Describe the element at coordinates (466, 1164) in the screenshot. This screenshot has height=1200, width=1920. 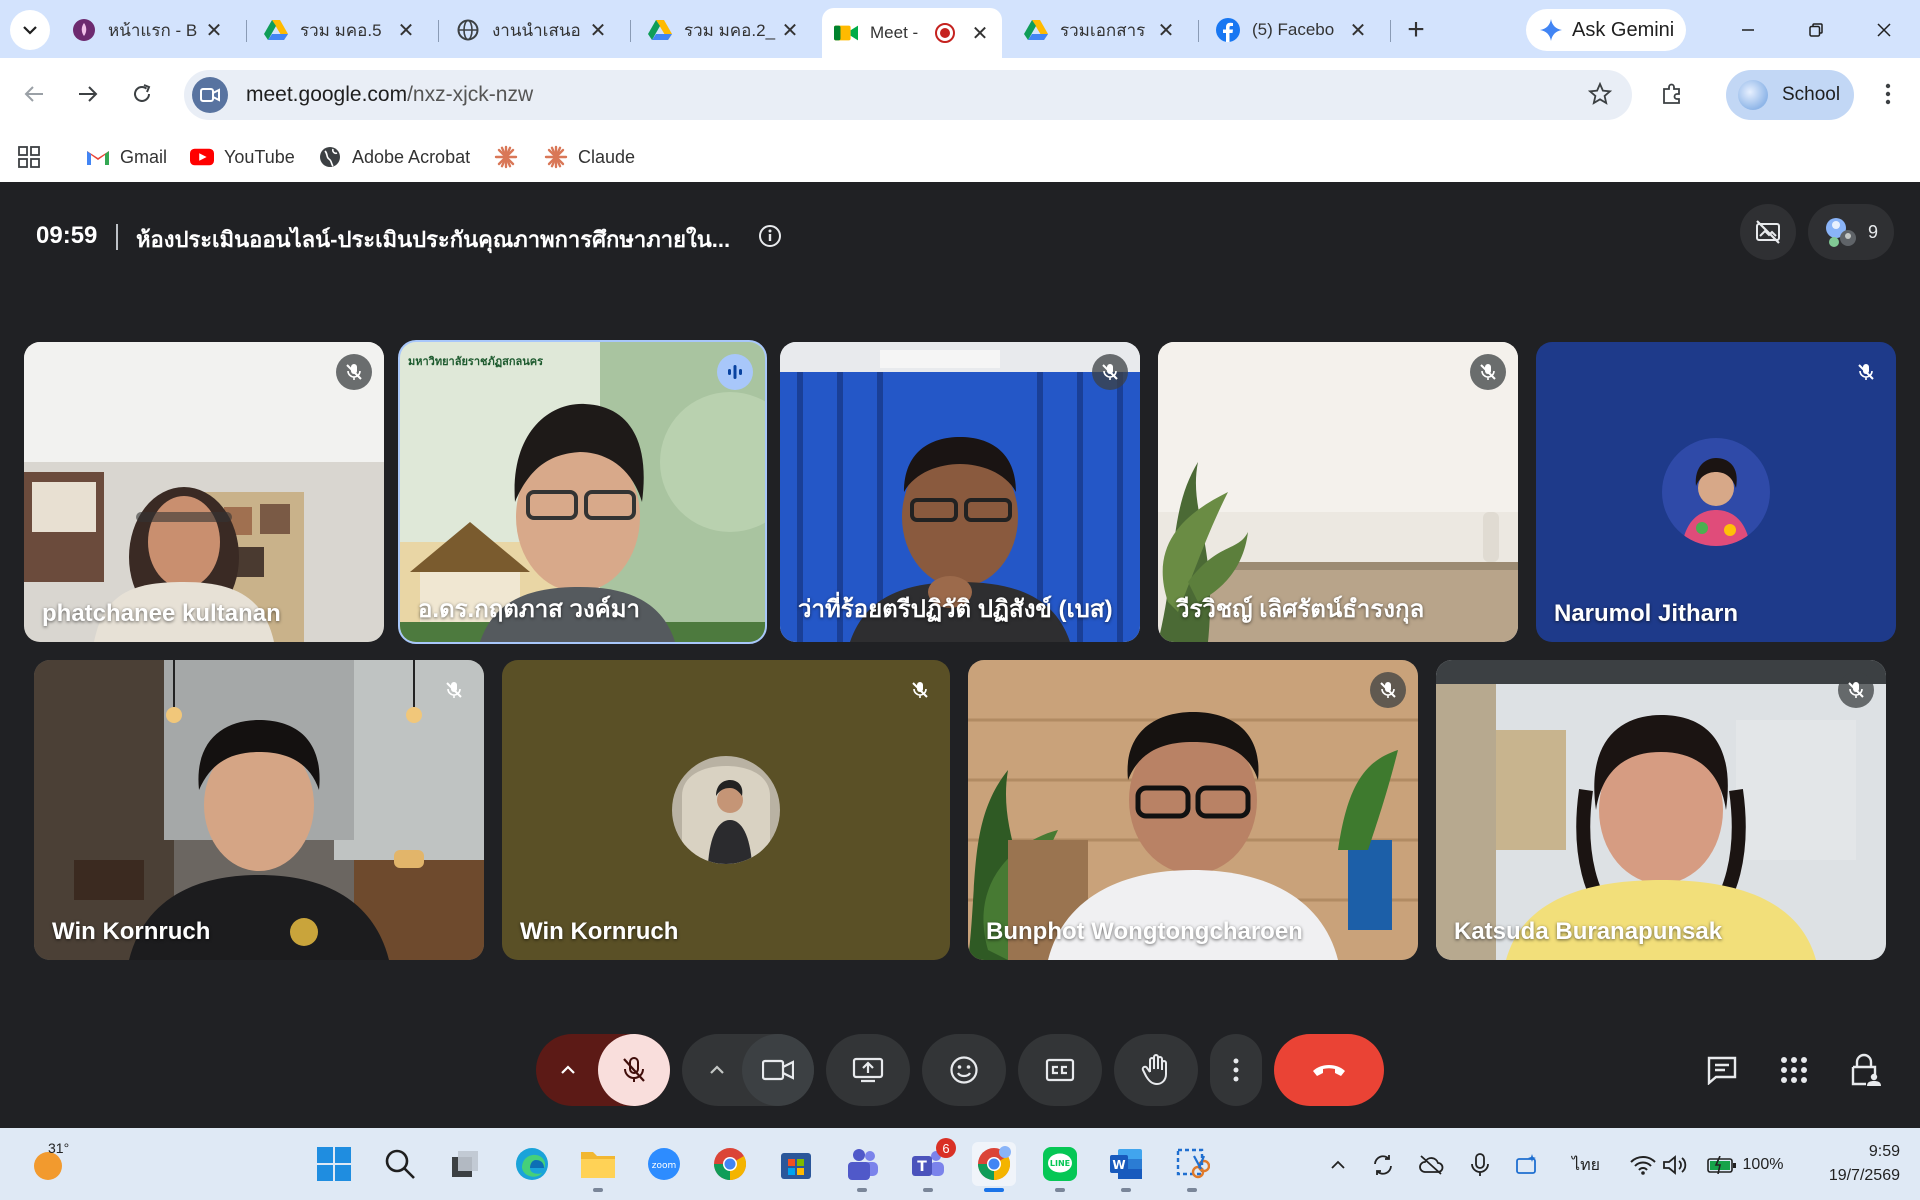
I see `task-view-button` at that location.